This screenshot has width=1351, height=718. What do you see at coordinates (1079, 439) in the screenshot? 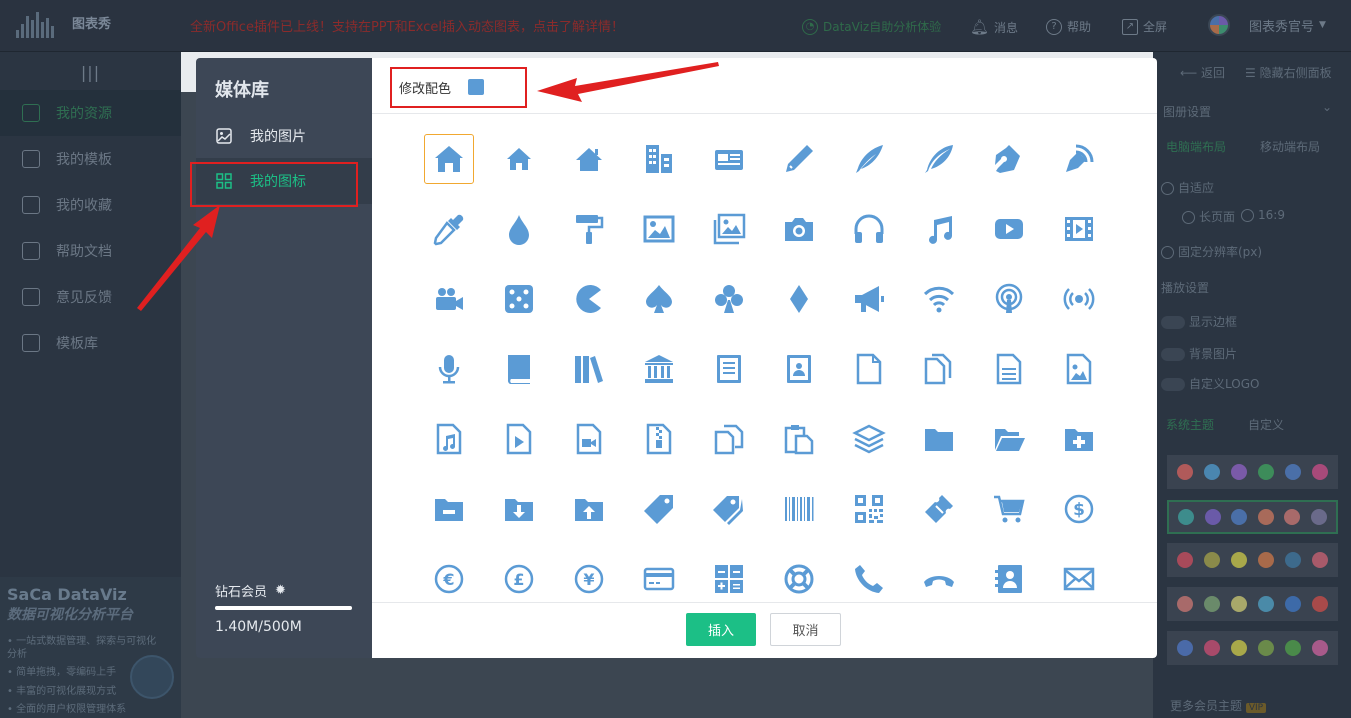
I see `folder-plus-icon` at bounding box center [1079, 439].